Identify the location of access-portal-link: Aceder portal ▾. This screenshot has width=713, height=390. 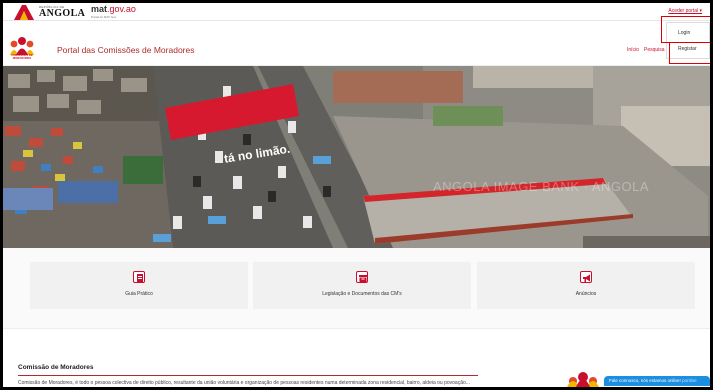
(685, 11).